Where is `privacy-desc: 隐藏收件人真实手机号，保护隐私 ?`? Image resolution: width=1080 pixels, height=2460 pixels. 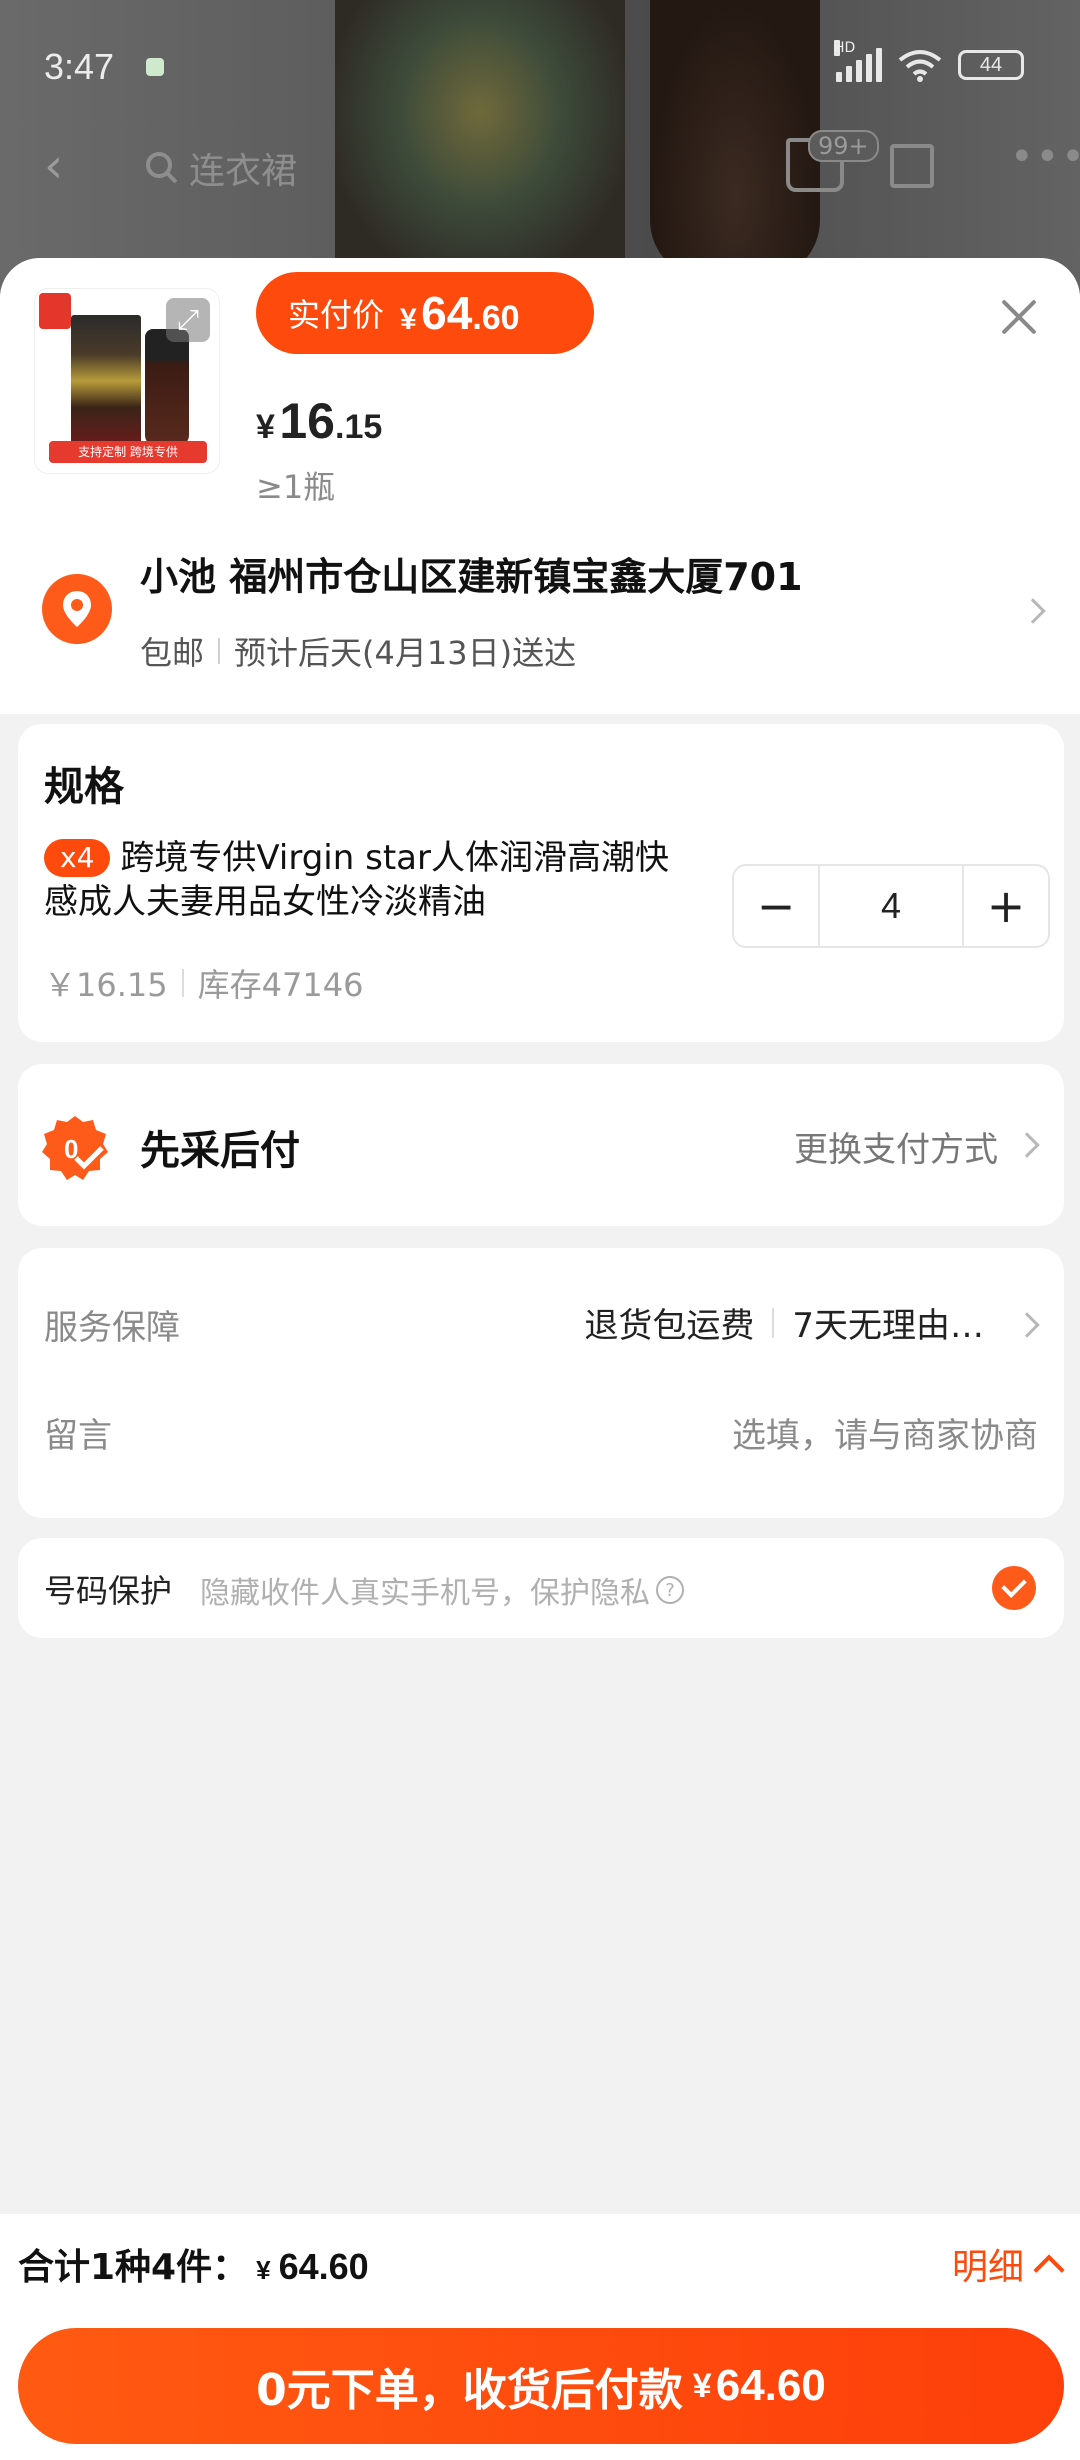 privacy-desc: 隐藏收件人真实手机号，保护隐私 ? is located at coordinates (442, 1590).